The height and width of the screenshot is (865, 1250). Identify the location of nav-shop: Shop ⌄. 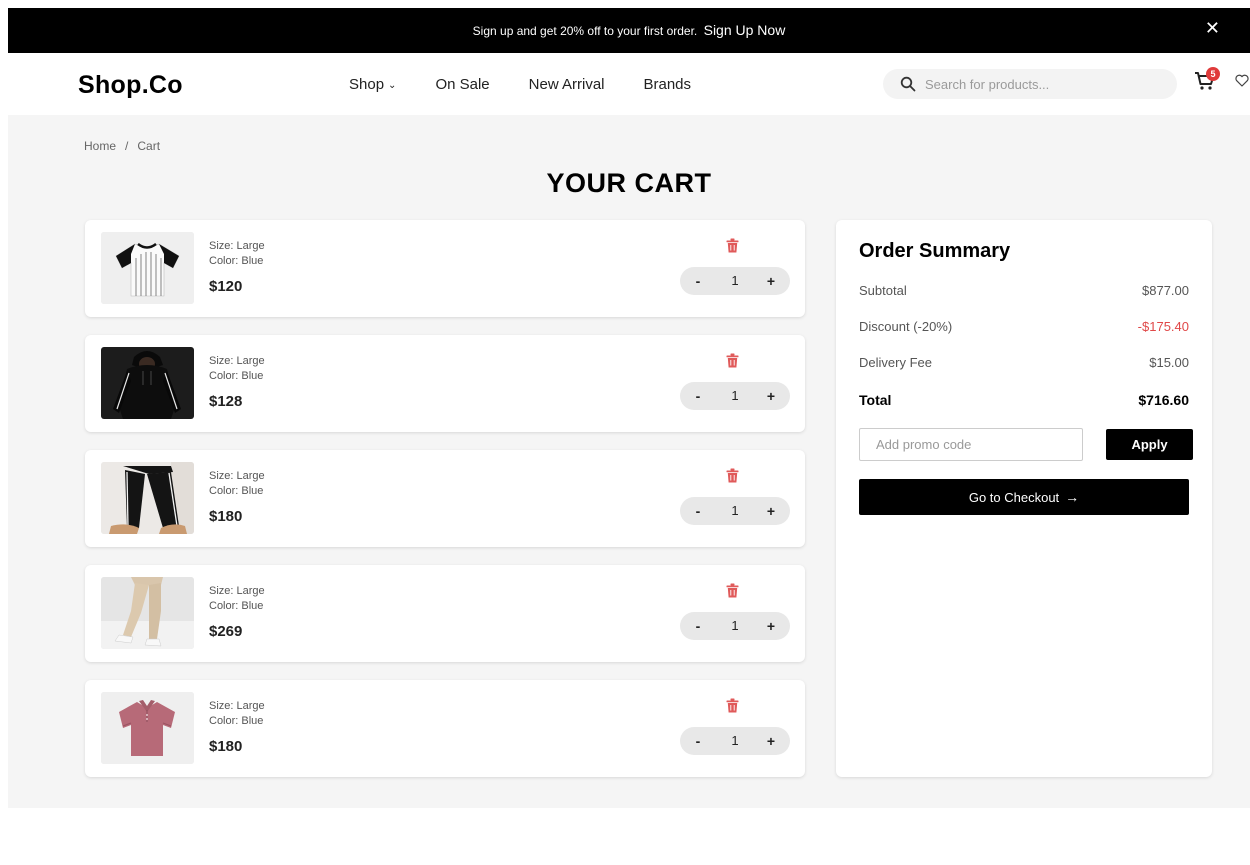
(372, 84).